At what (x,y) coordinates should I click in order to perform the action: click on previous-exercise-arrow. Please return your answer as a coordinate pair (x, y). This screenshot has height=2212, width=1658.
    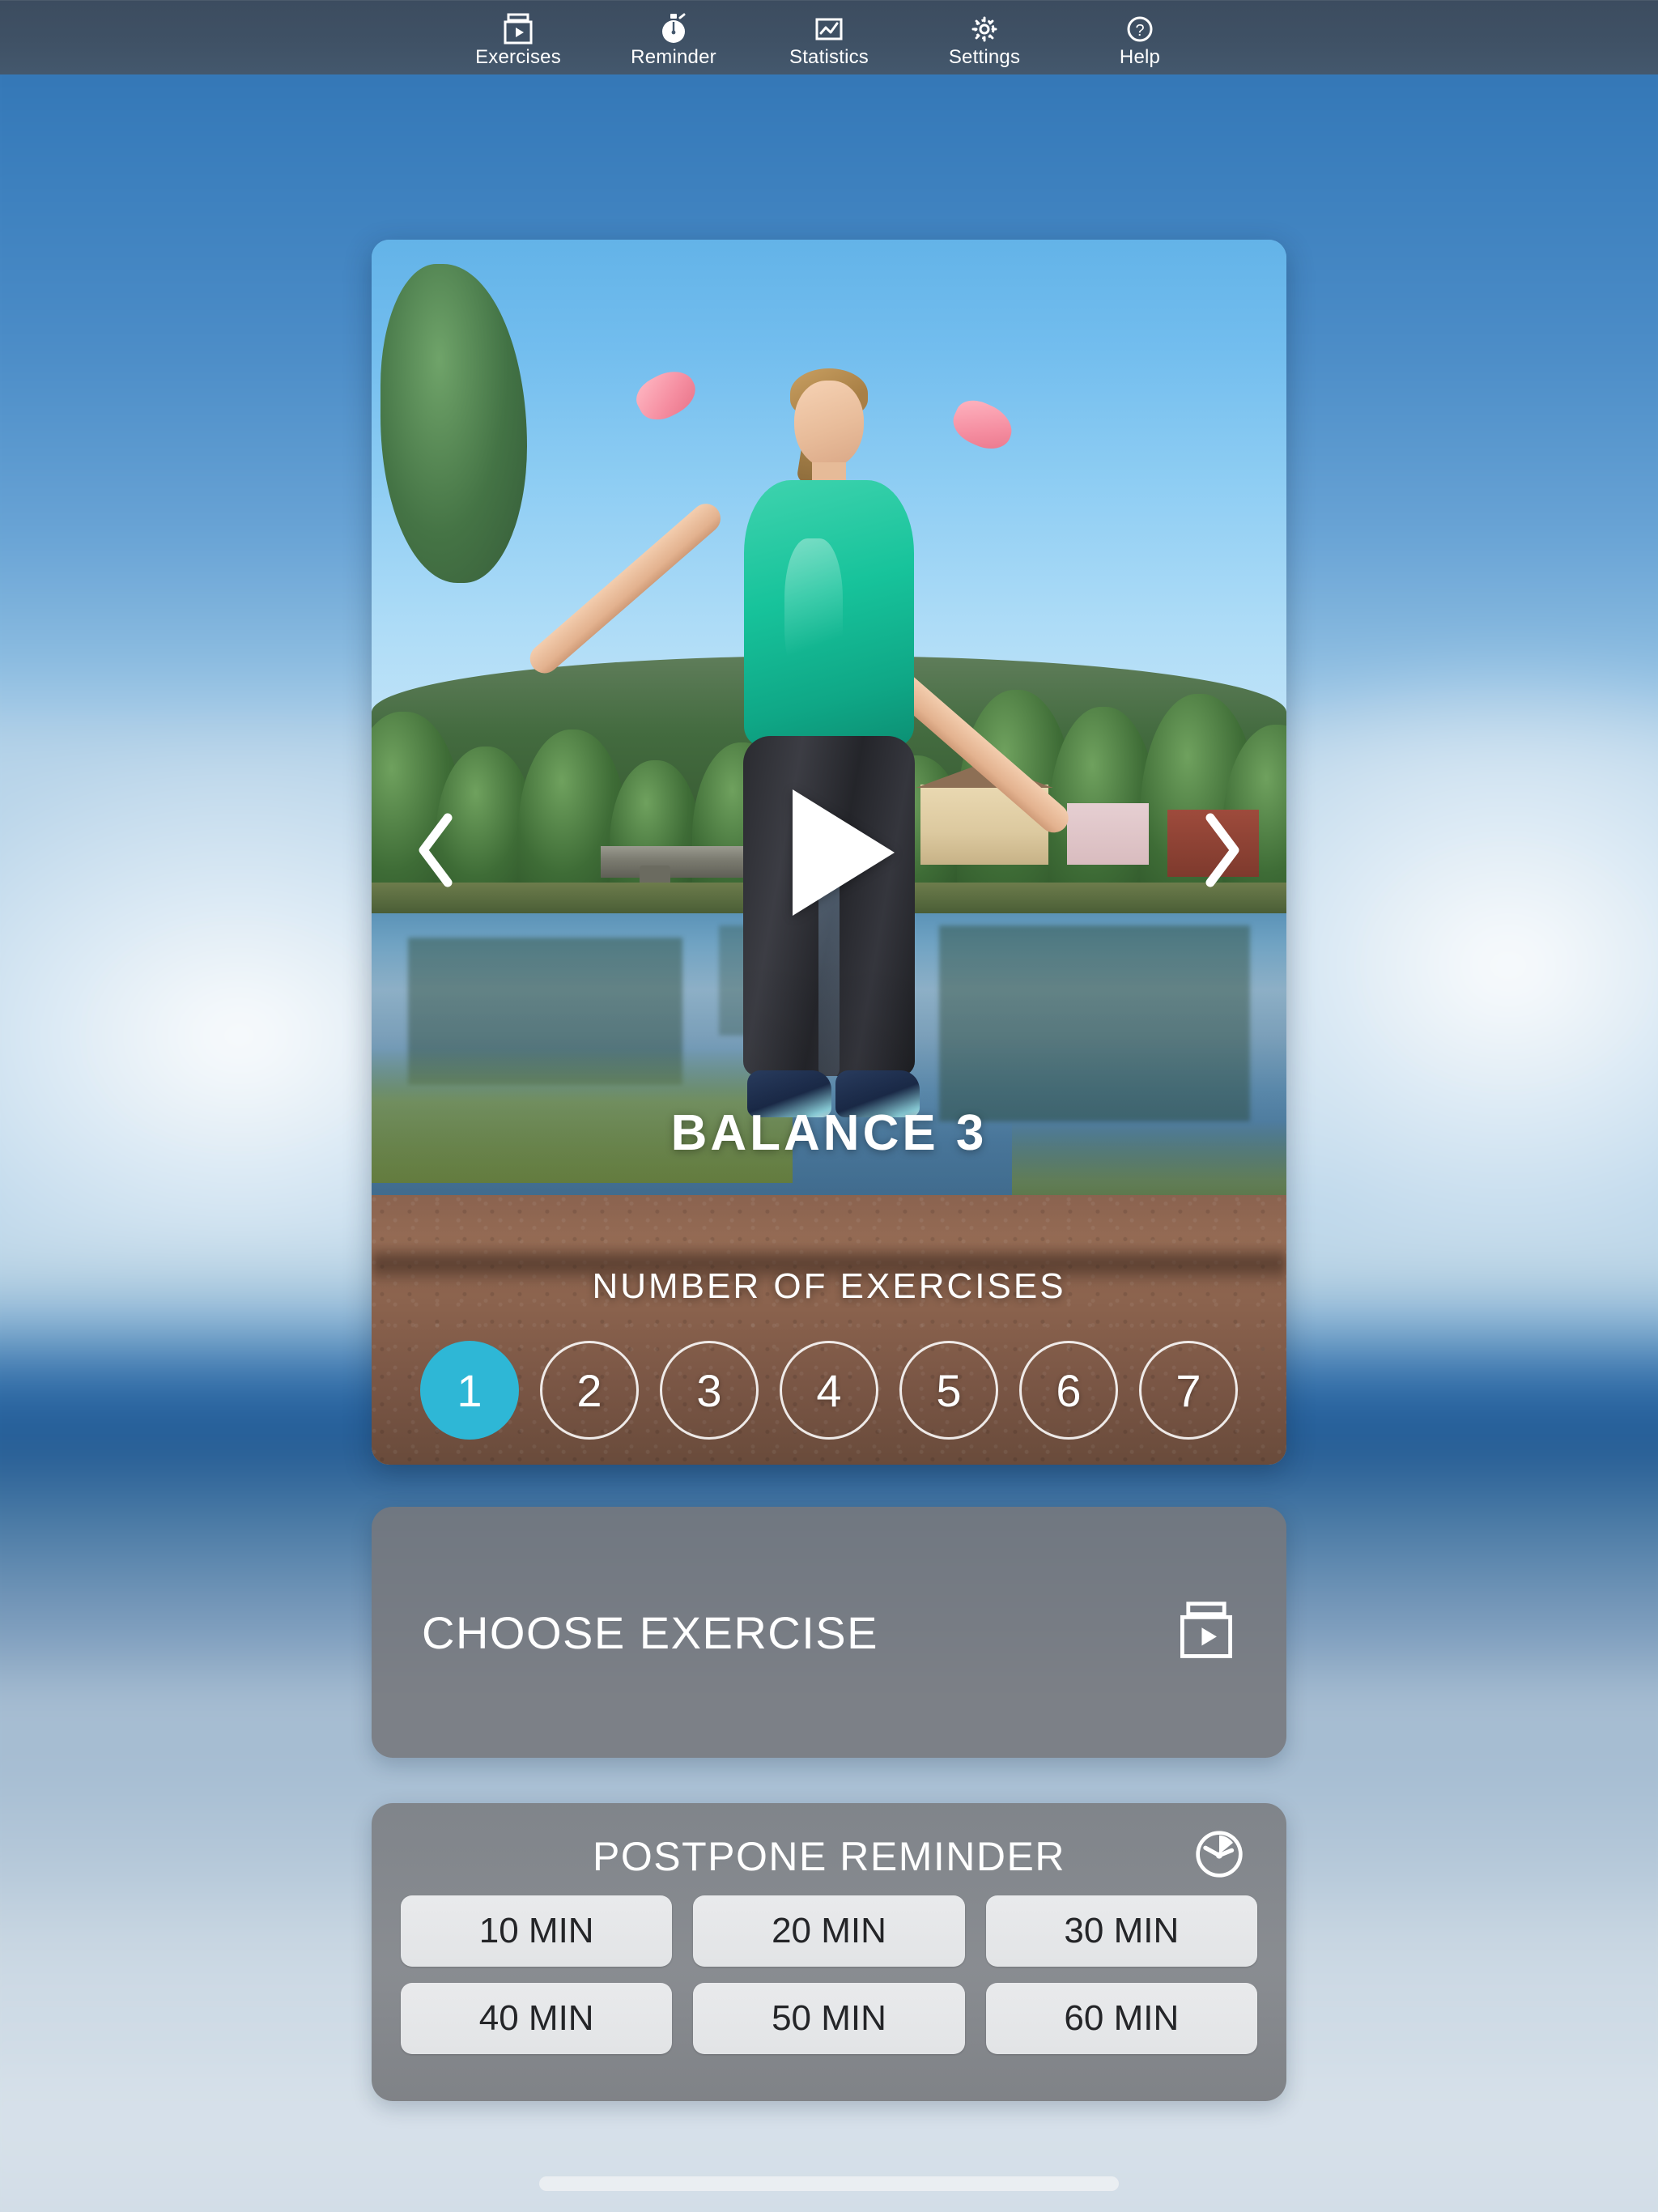
    Looking at the image, I should click on (436, 852).